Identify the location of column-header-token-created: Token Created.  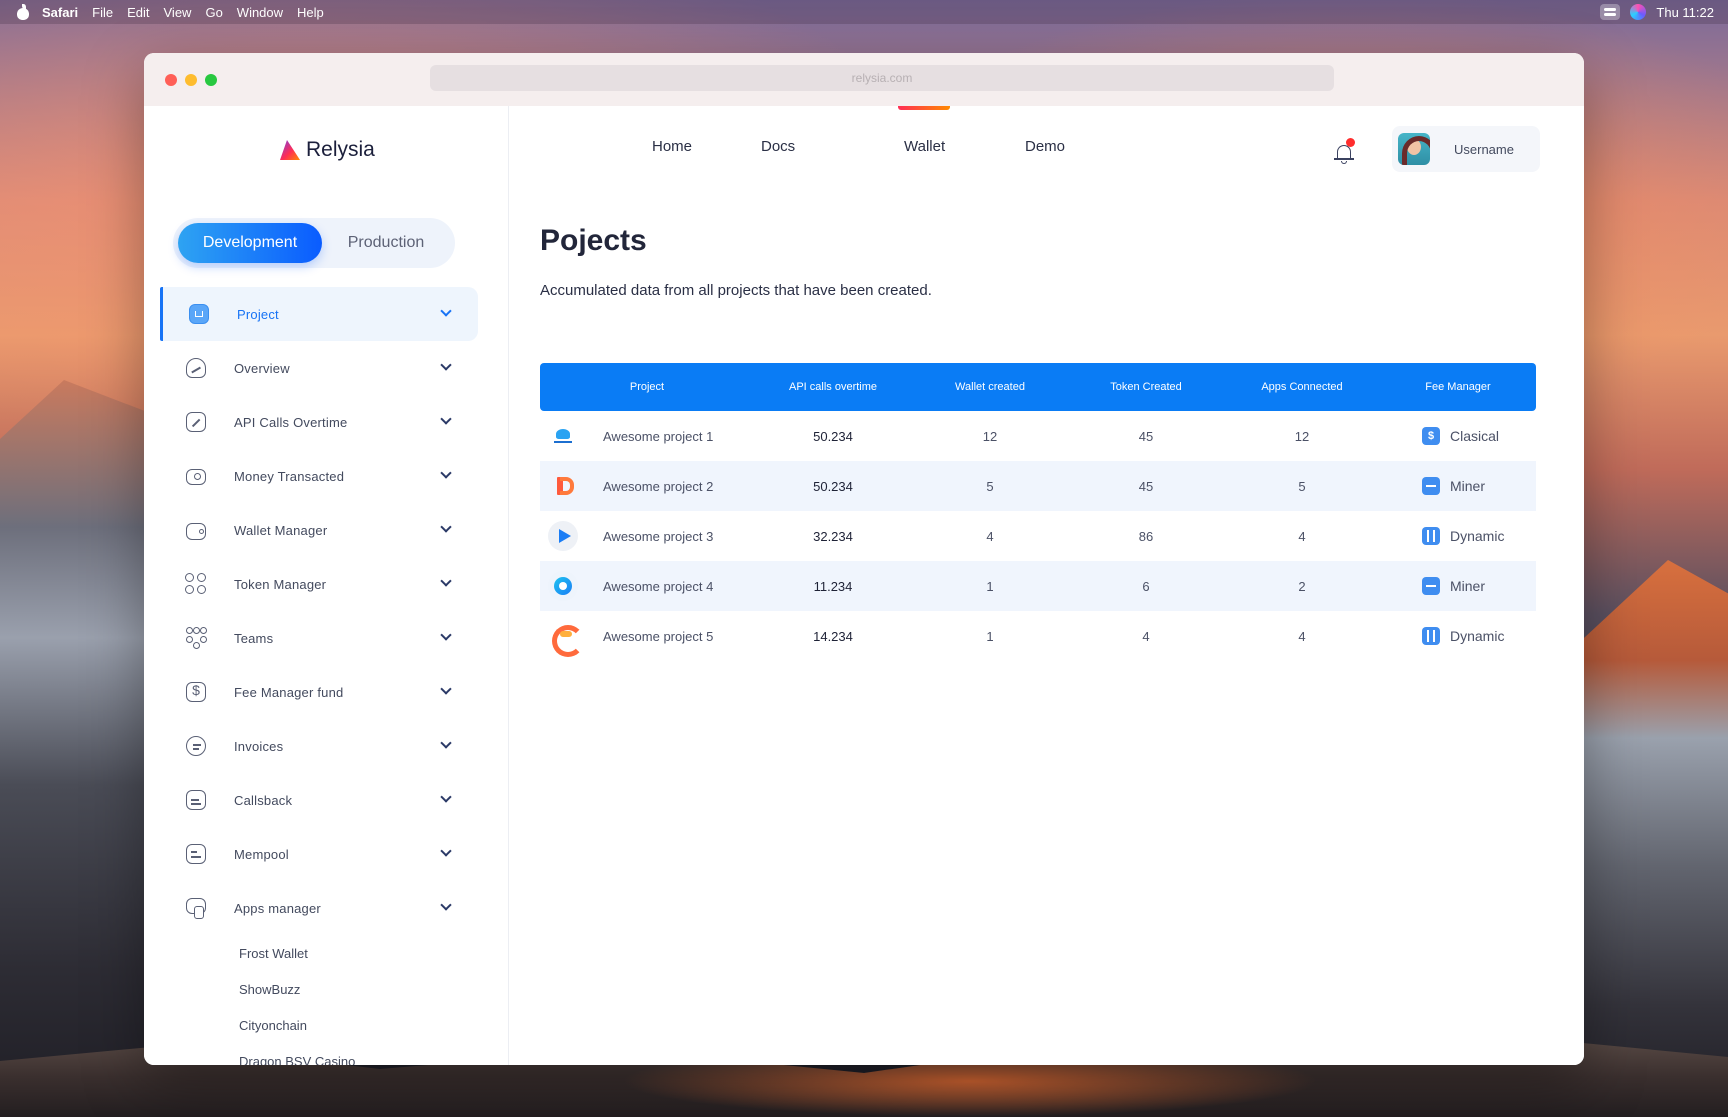
(1146, 387).